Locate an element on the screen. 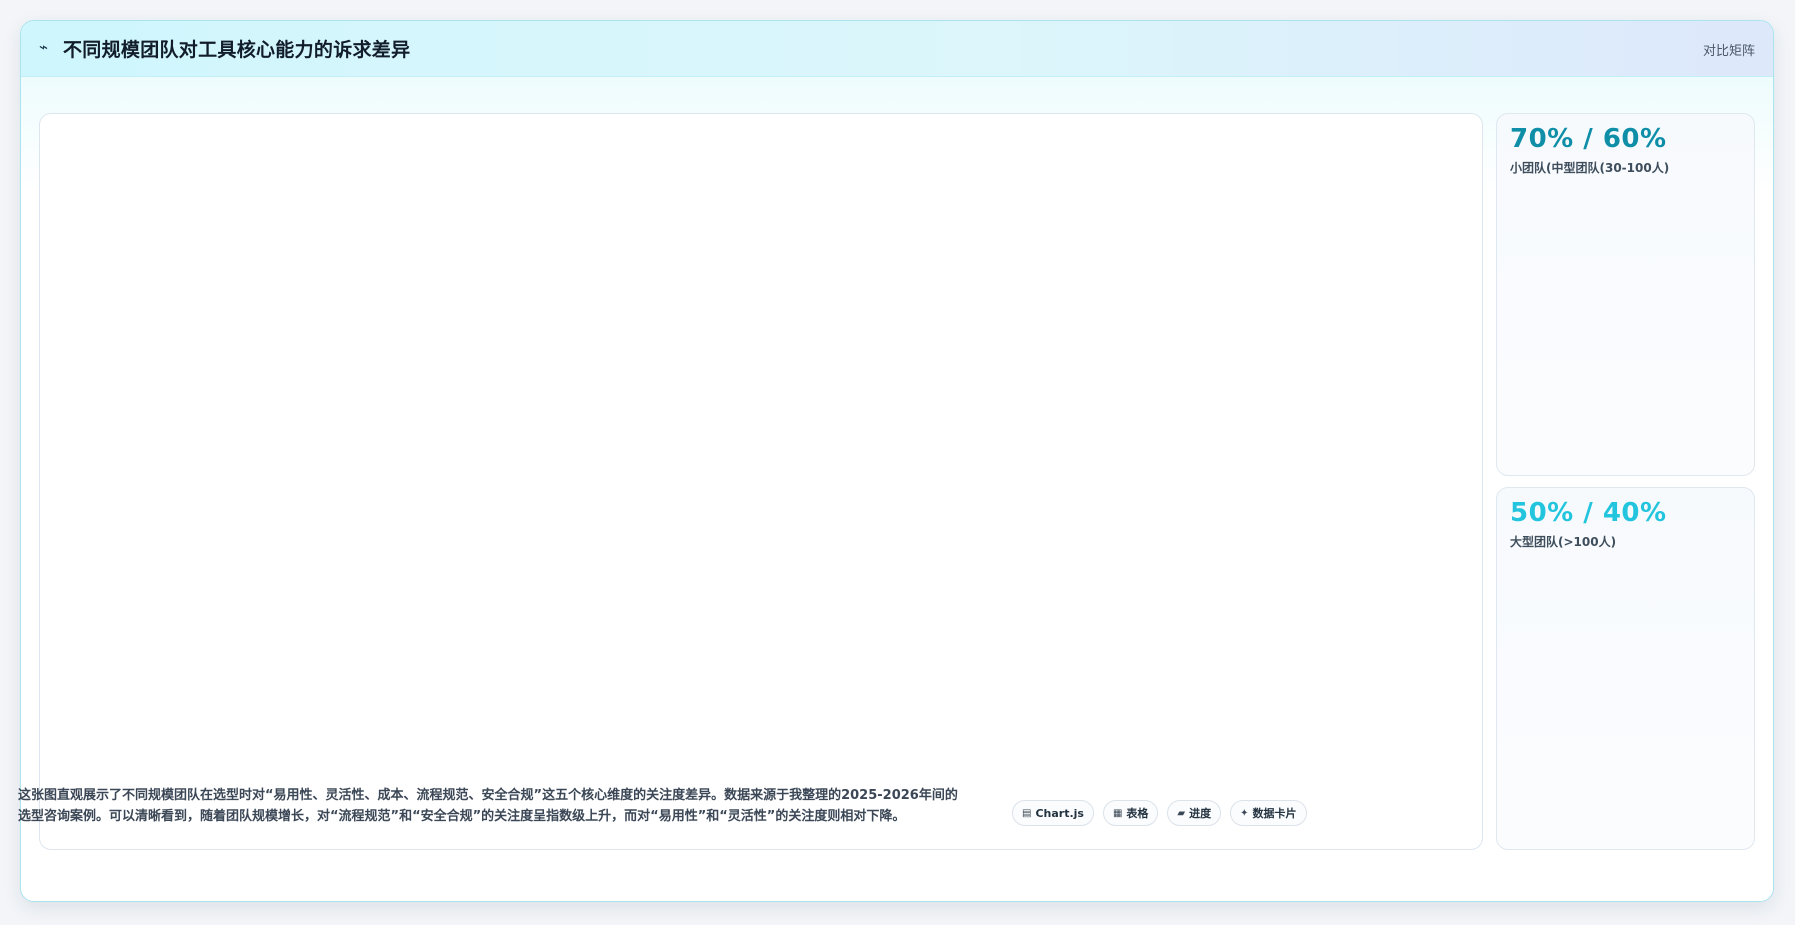  view-type-tag: 对比矩阵 is located at coordinates (1728, 51).